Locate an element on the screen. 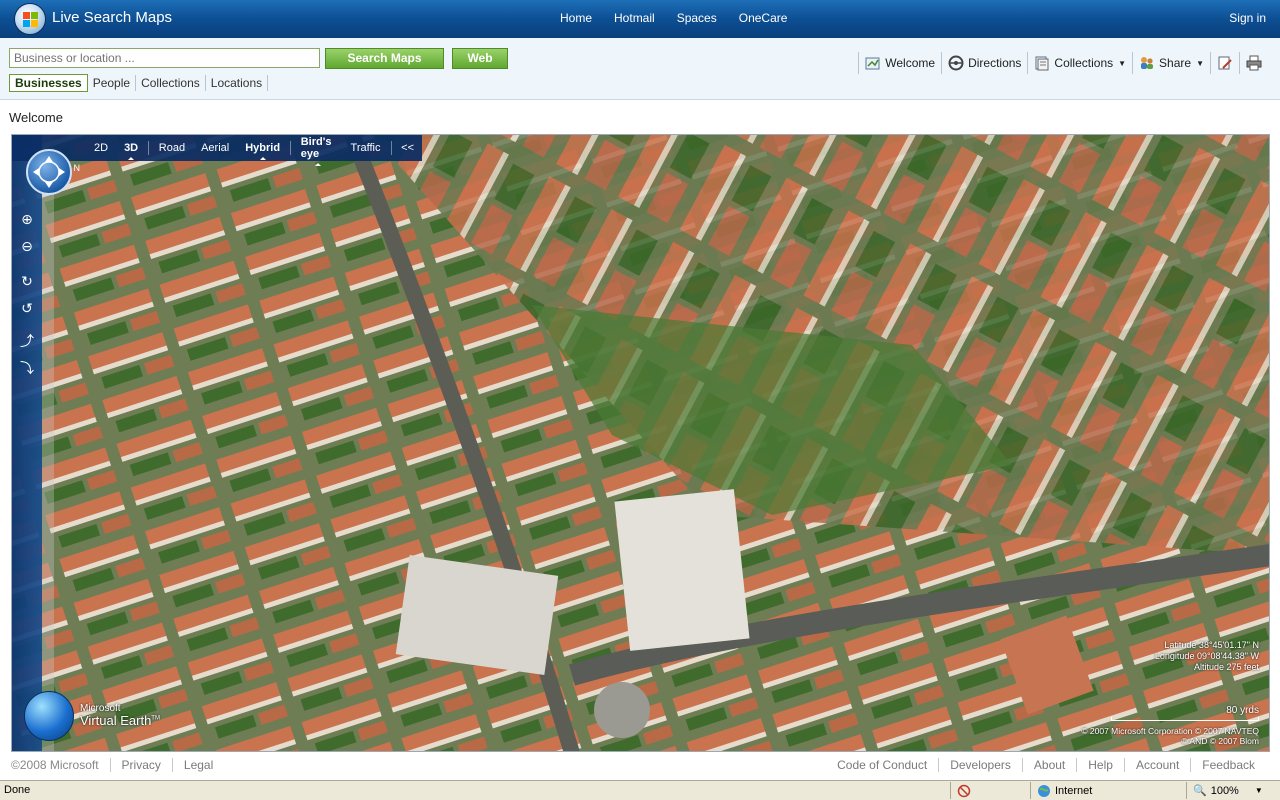 This screenshot has width=1280, height=800. print-button is located at coordinates (1253, 63).